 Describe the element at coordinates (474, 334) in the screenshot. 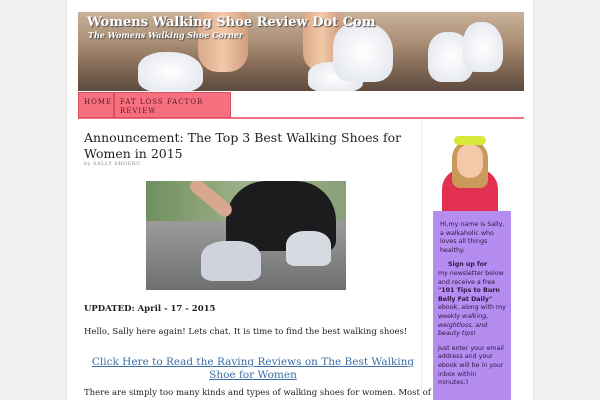

I see `tips-end: !` at that location.